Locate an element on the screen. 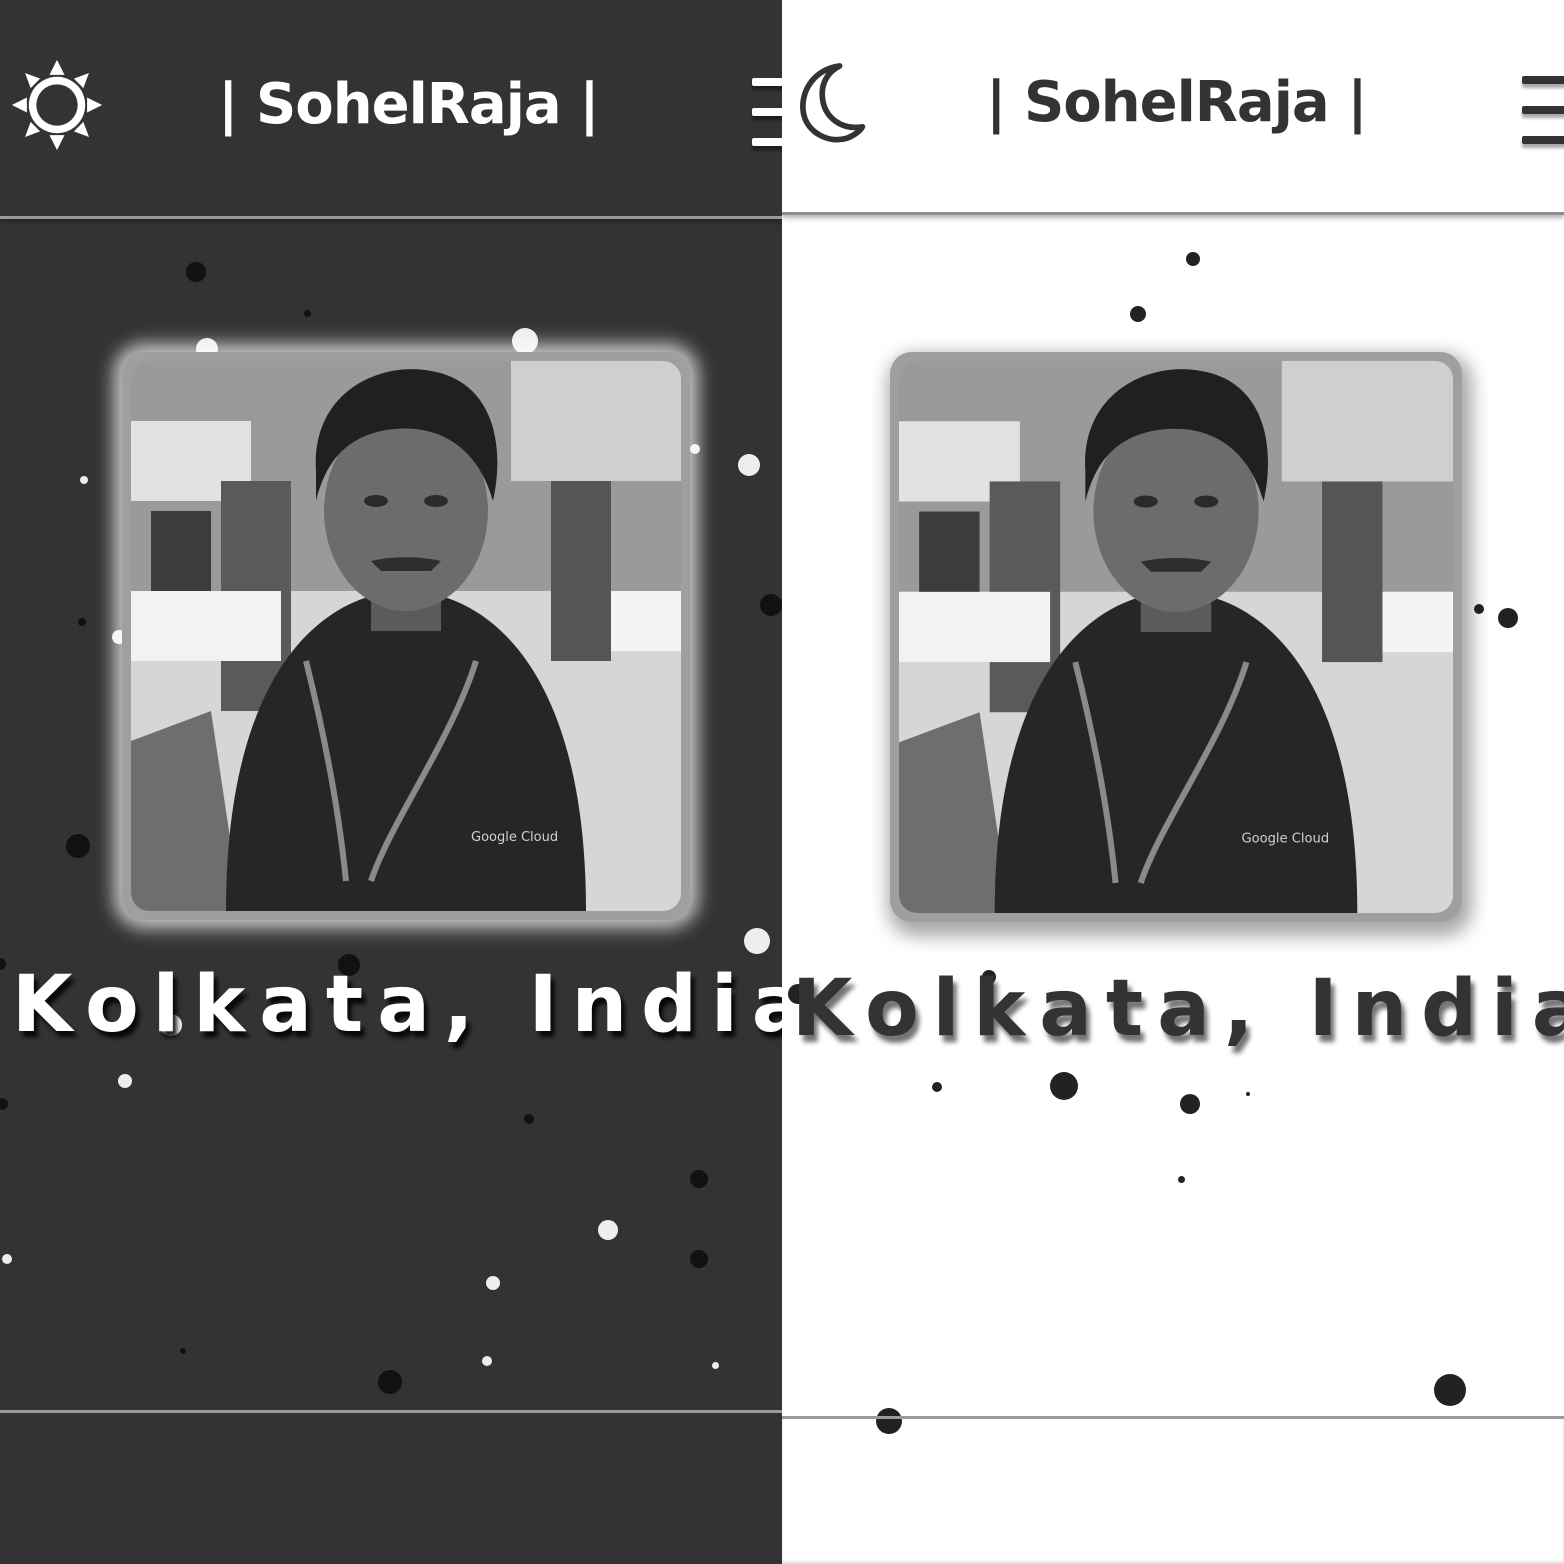  sun-icon is located at coordinates (57, 105).